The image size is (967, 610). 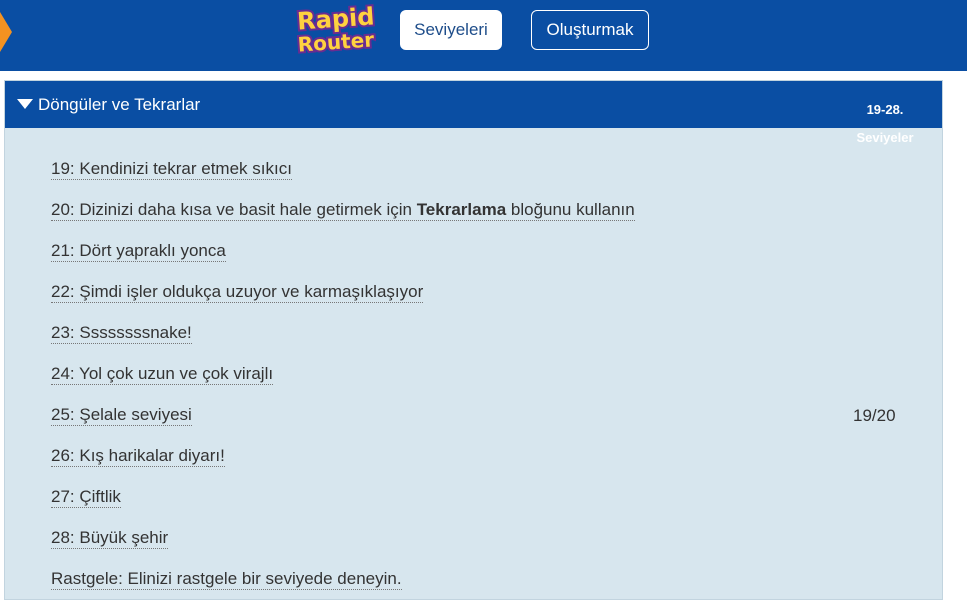 What do you see at coordinates (343, 548) in the screenshot?
I see `list-item: 28: Büyük şehir` at bounding box center [343, 548].